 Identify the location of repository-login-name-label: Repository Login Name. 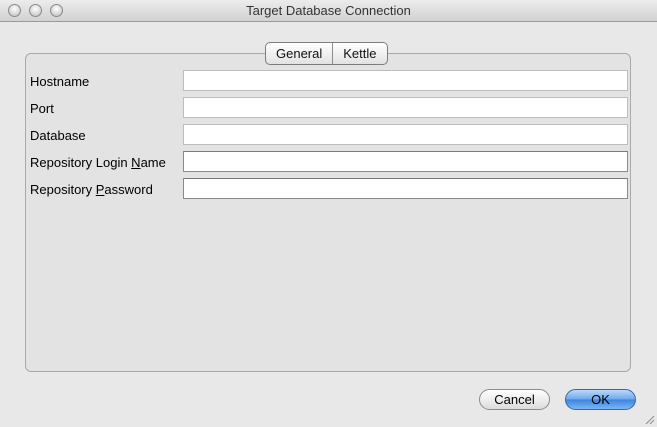
(98, 162).